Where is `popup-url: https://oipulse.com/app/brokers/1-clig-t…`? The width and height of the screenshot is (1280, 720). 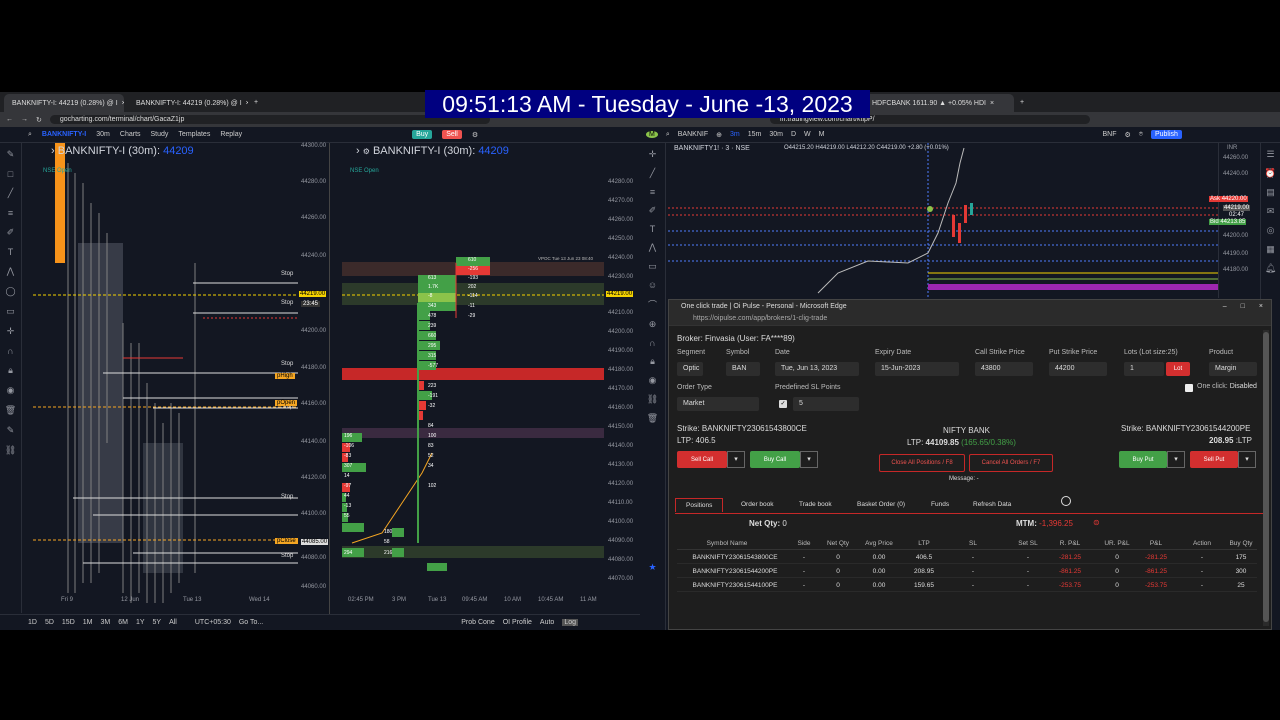
popup-url: https://oipulse.com/app/brokers/1-clig-t… is located at coordinates (760, 318).